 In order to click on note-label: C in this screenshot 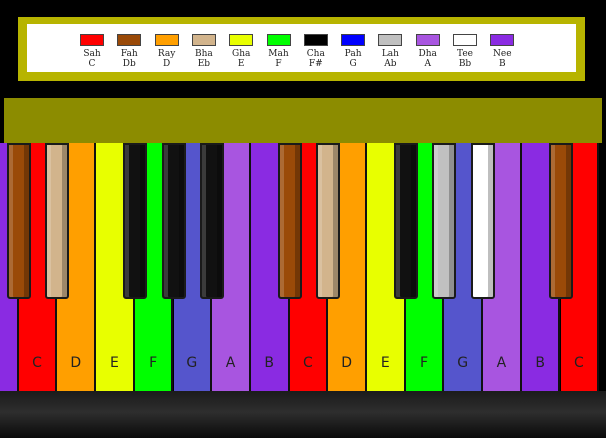, I will do `click(92, 64)`.